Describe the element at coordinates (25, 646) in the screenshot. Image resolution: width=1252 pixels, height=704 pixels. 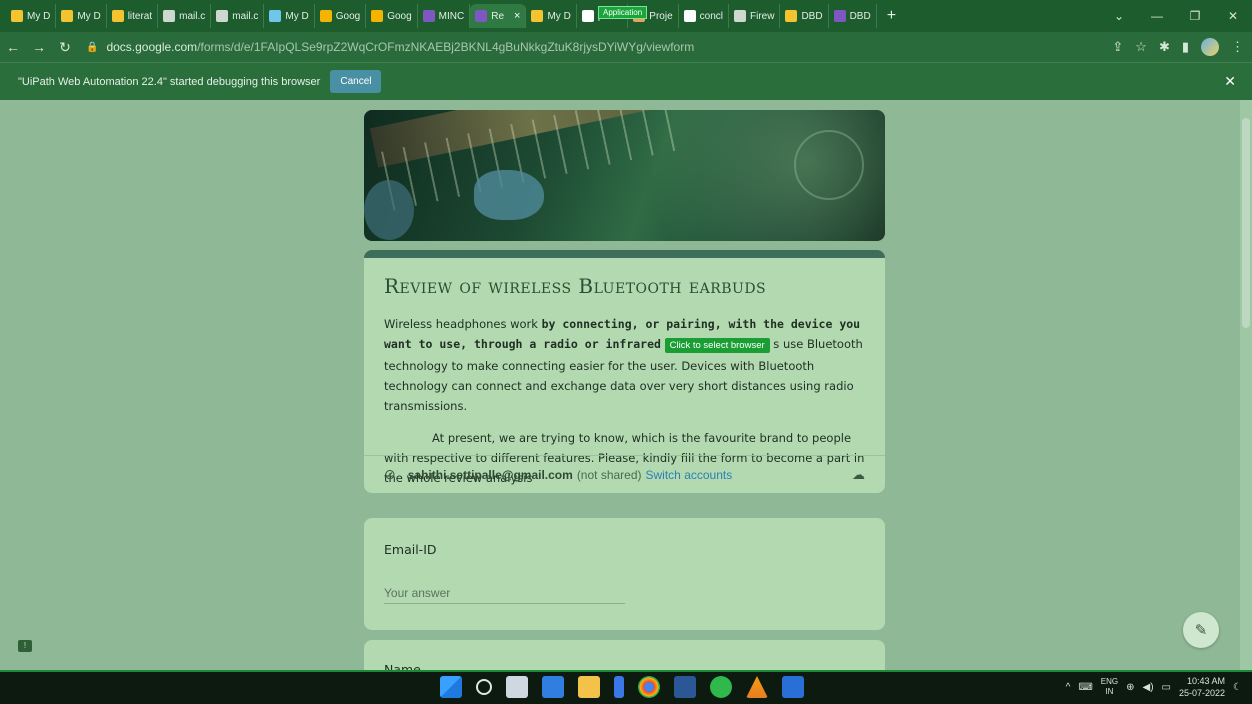
I see `feedback-icon: !` at that location.